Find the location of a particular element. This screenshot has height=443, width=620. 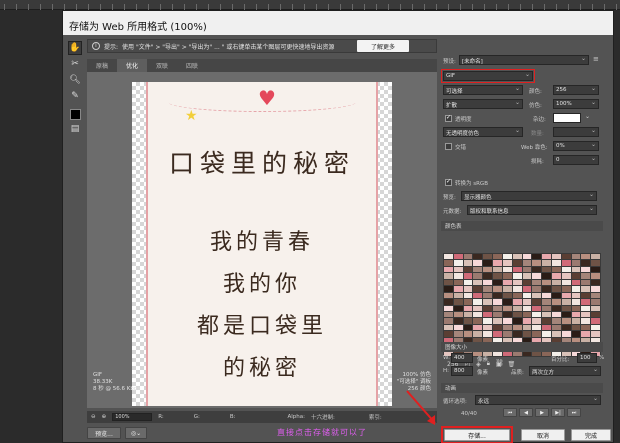

amount-select is located at coordinates (576, 132).